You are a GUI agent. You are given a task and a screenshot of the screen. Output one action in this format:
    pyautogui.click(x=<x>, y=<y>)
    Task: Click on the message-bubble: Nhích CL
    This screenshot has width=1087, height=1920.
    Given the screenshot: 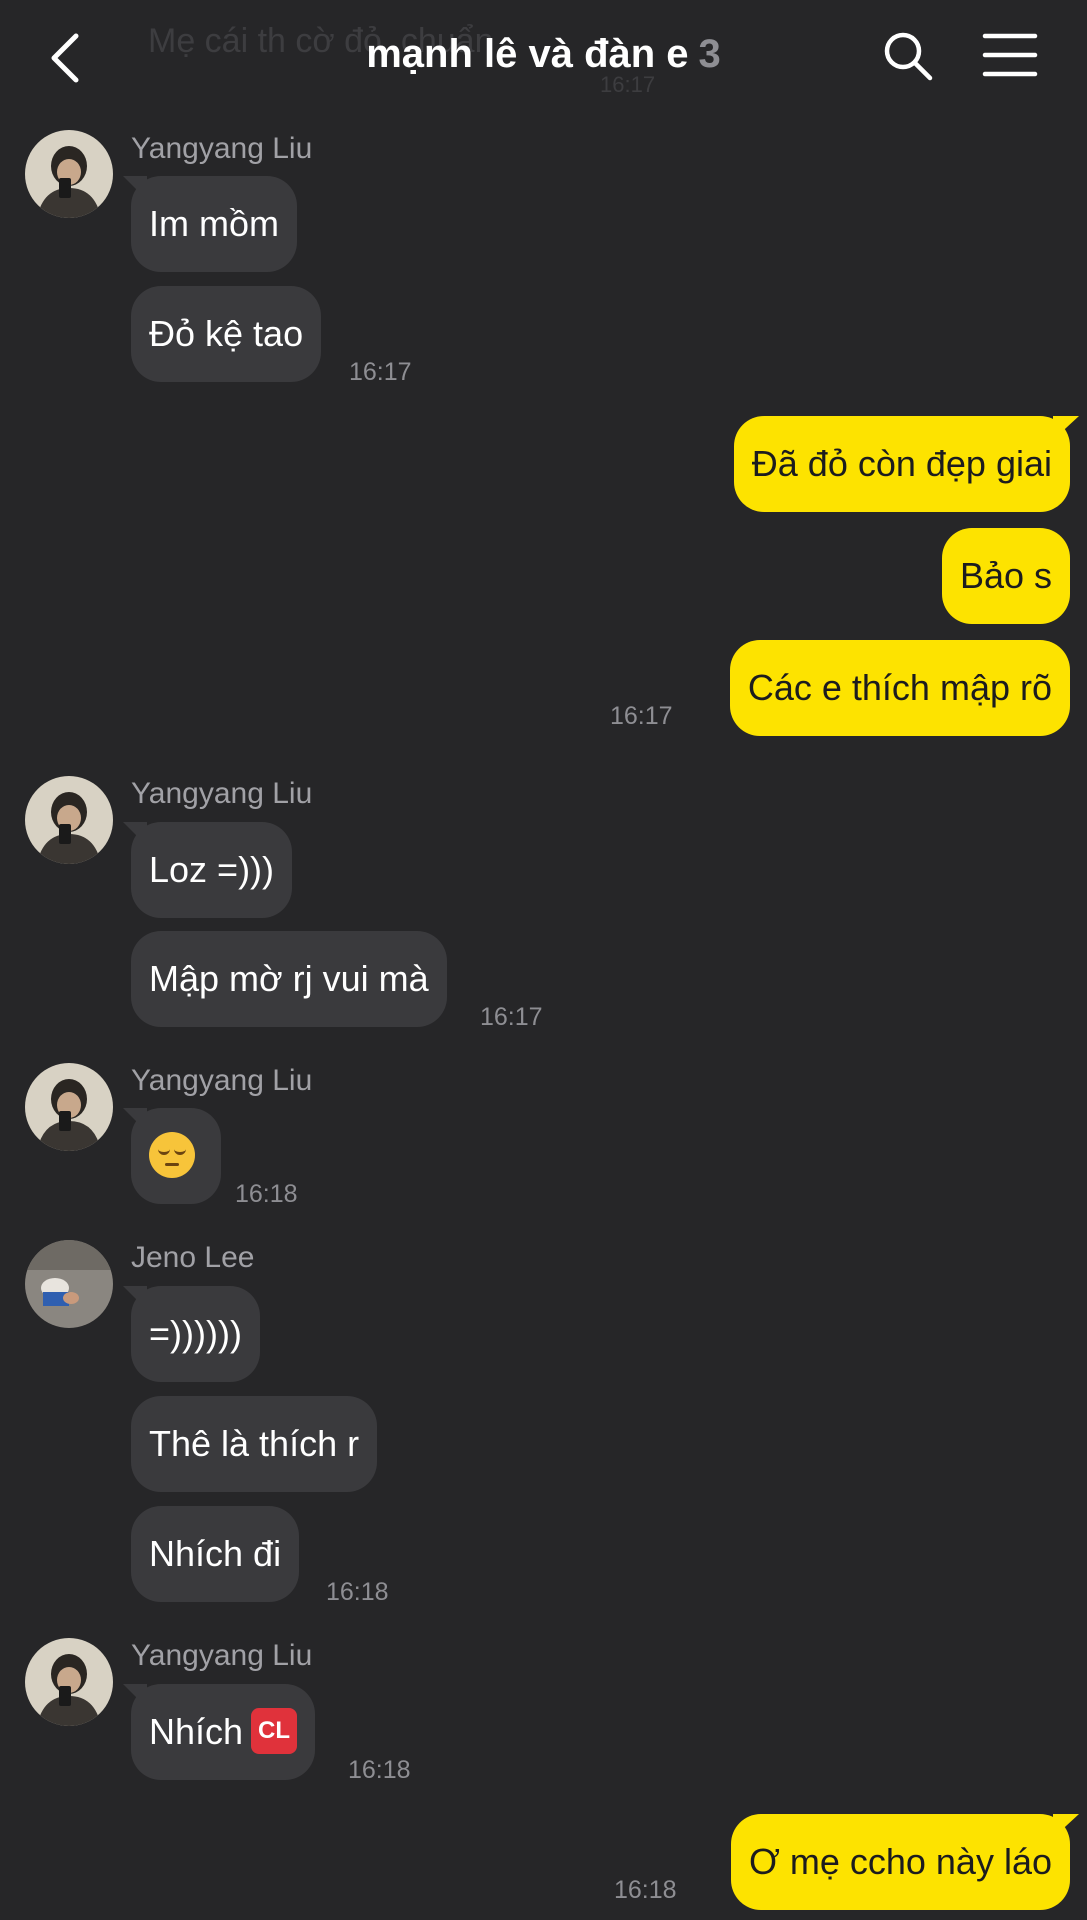 What is the action you would take?
    pyautogui.click(x=223, y=1732)
    